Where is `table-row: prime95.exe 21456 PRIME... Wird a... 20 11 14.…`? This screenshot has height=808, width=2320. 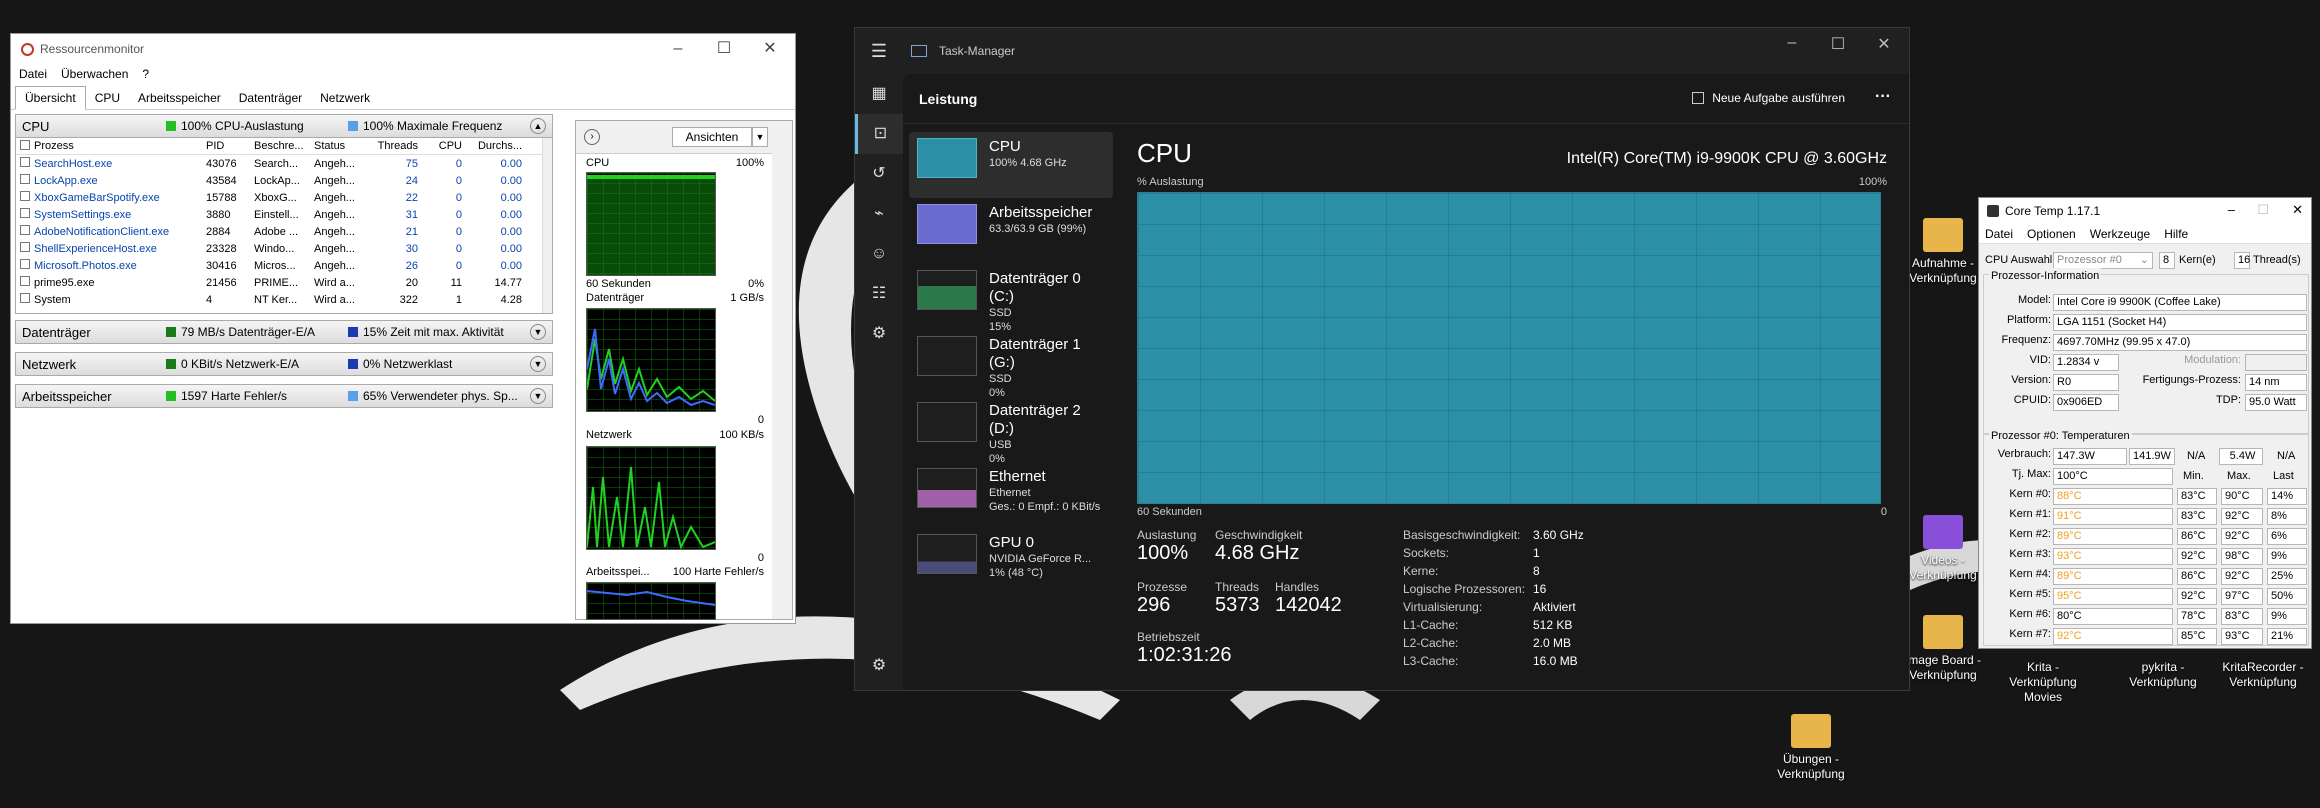 table-row: prime95.exe 21456 PRIME... Wird a... 20 11 14.… is located at coordinates (284, 282).